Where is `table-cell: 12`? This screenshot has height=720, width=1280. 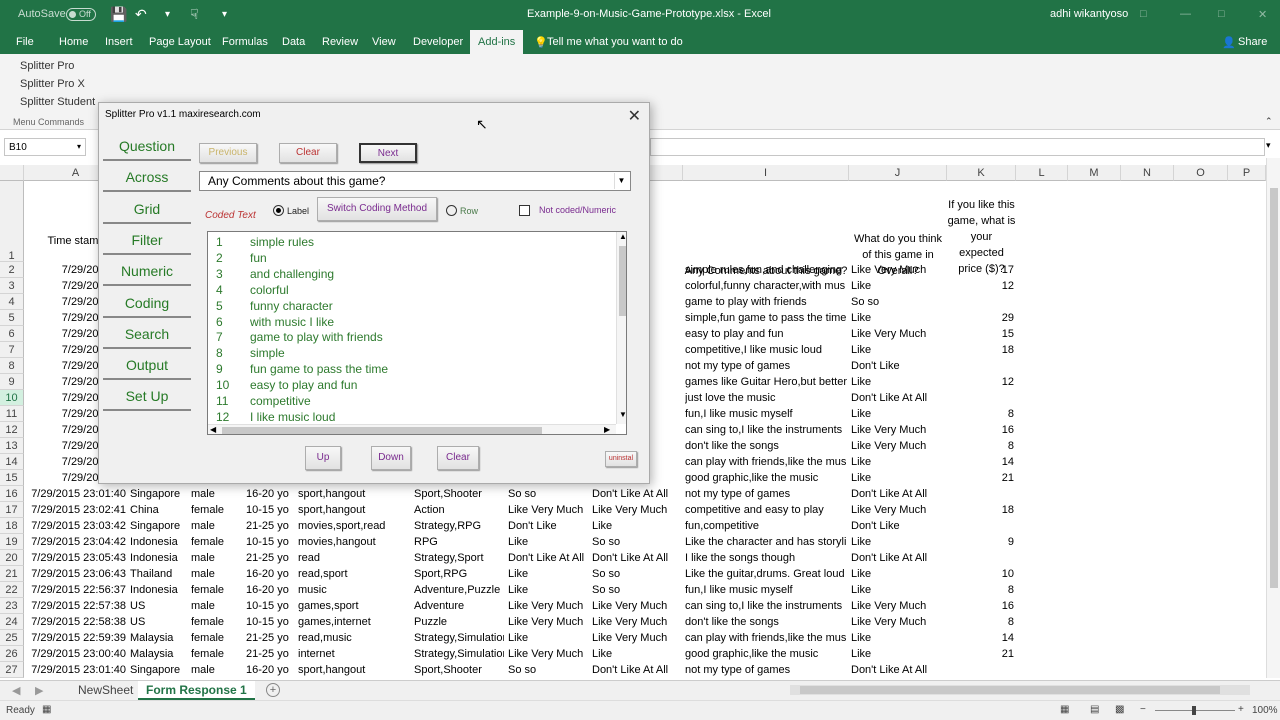 table-cell: 12 is located at coordinates (981, 382).